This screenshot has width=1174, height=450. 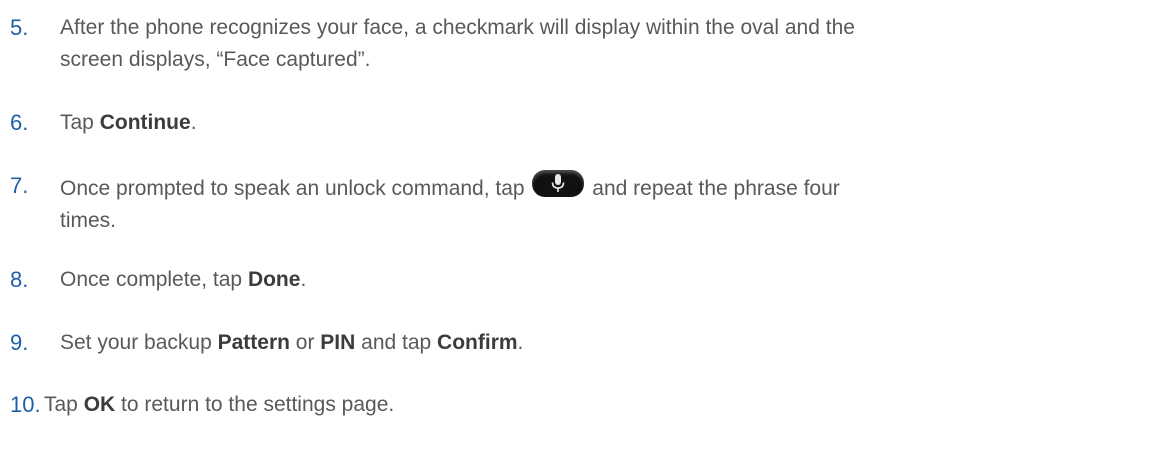 What do you see at coordinates (145, 122) in the screenshot?
I see `button-name-continue: Continue` at bounding box center [145, 122].